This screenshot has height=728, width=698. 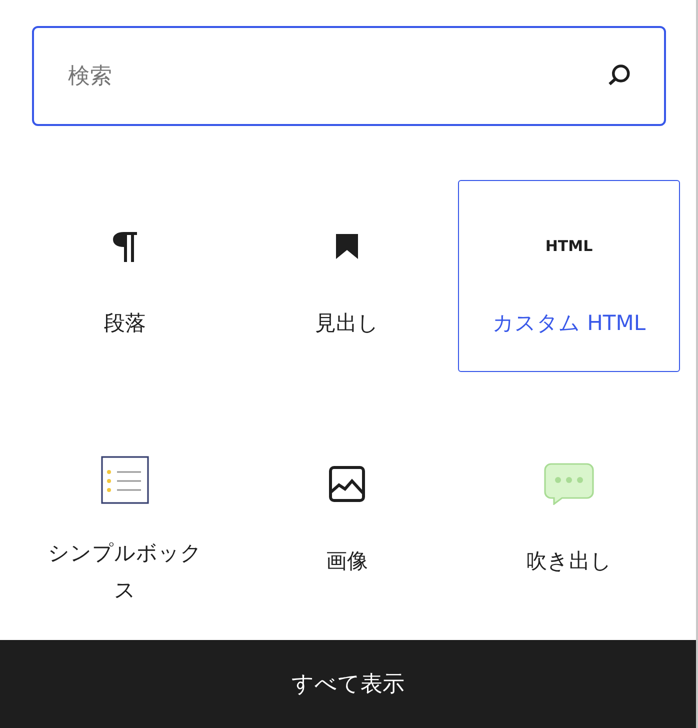 What do you see at coordinates (348, 684) in the screenshot?
I see `show-all-button: すべて表示` at bounding box center [348, 684].